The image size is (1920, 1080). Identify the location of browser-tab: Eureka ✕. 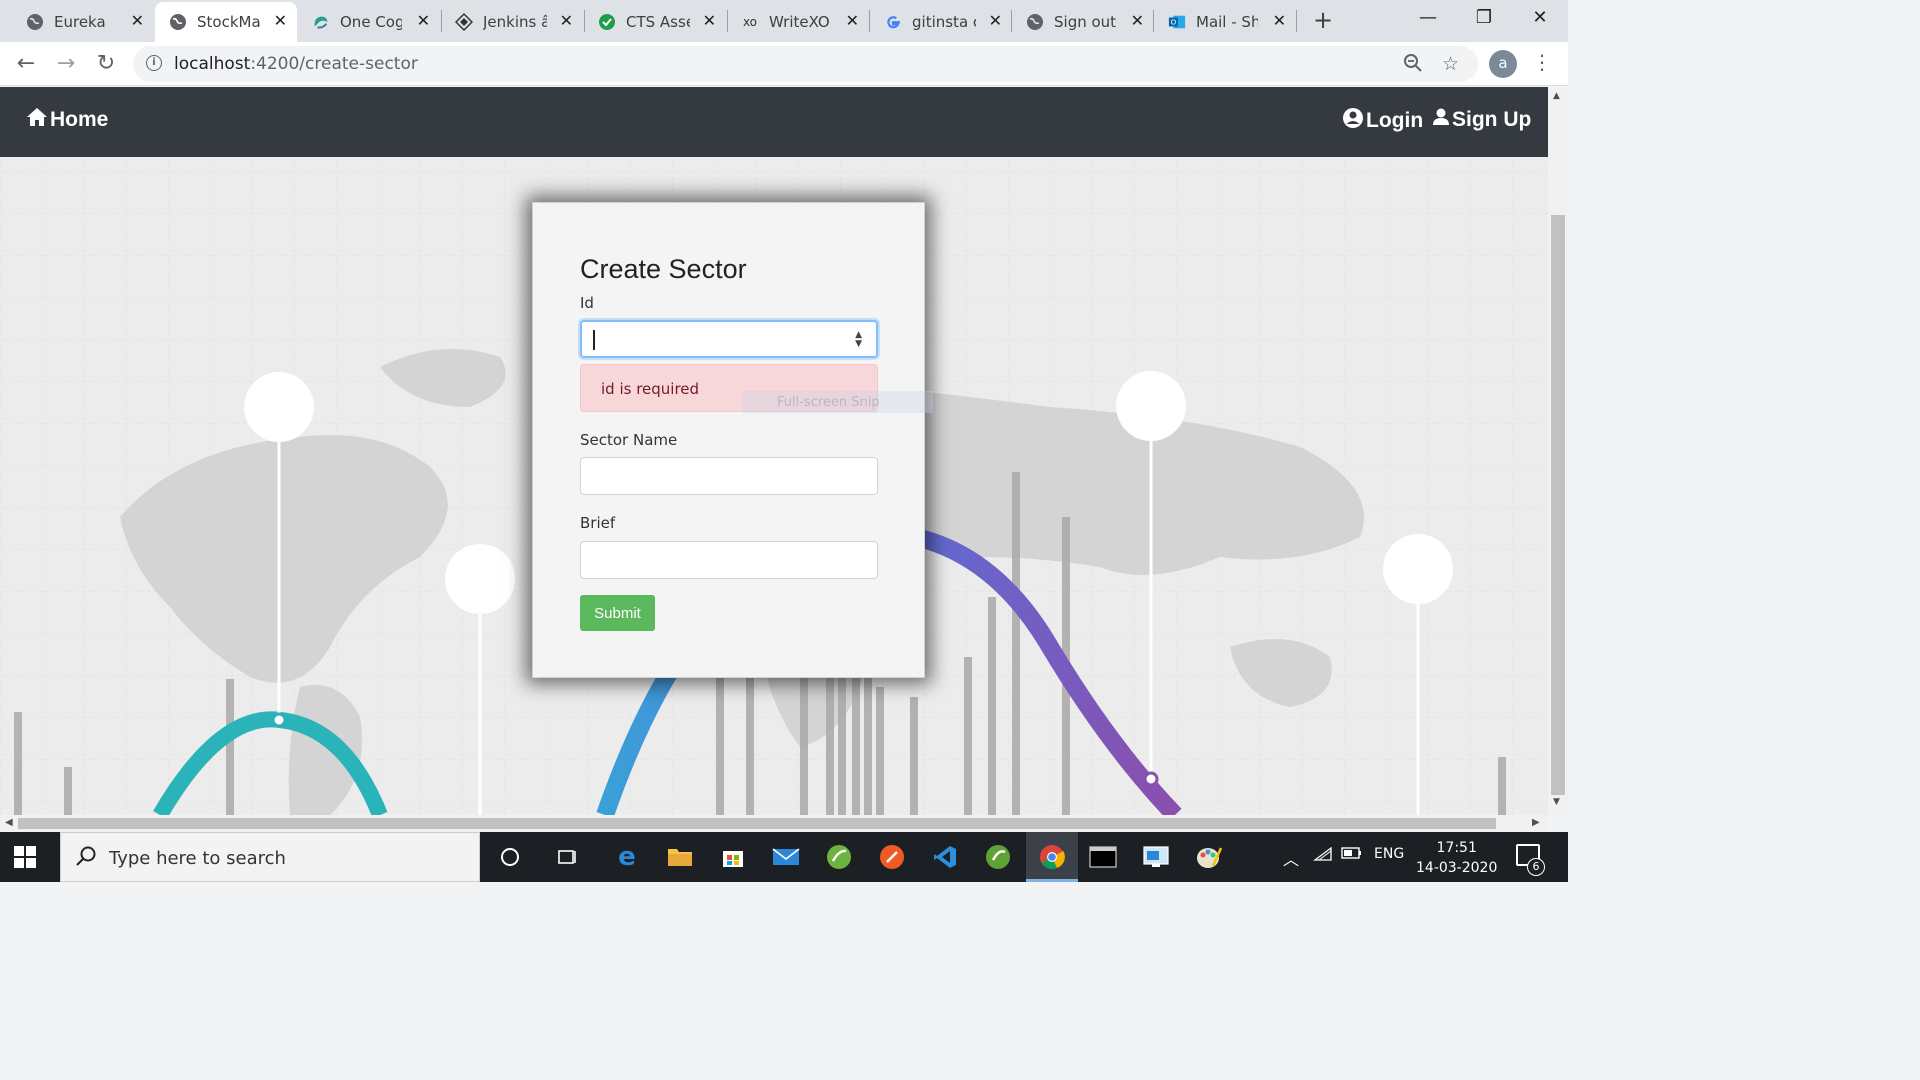
(83, 22).